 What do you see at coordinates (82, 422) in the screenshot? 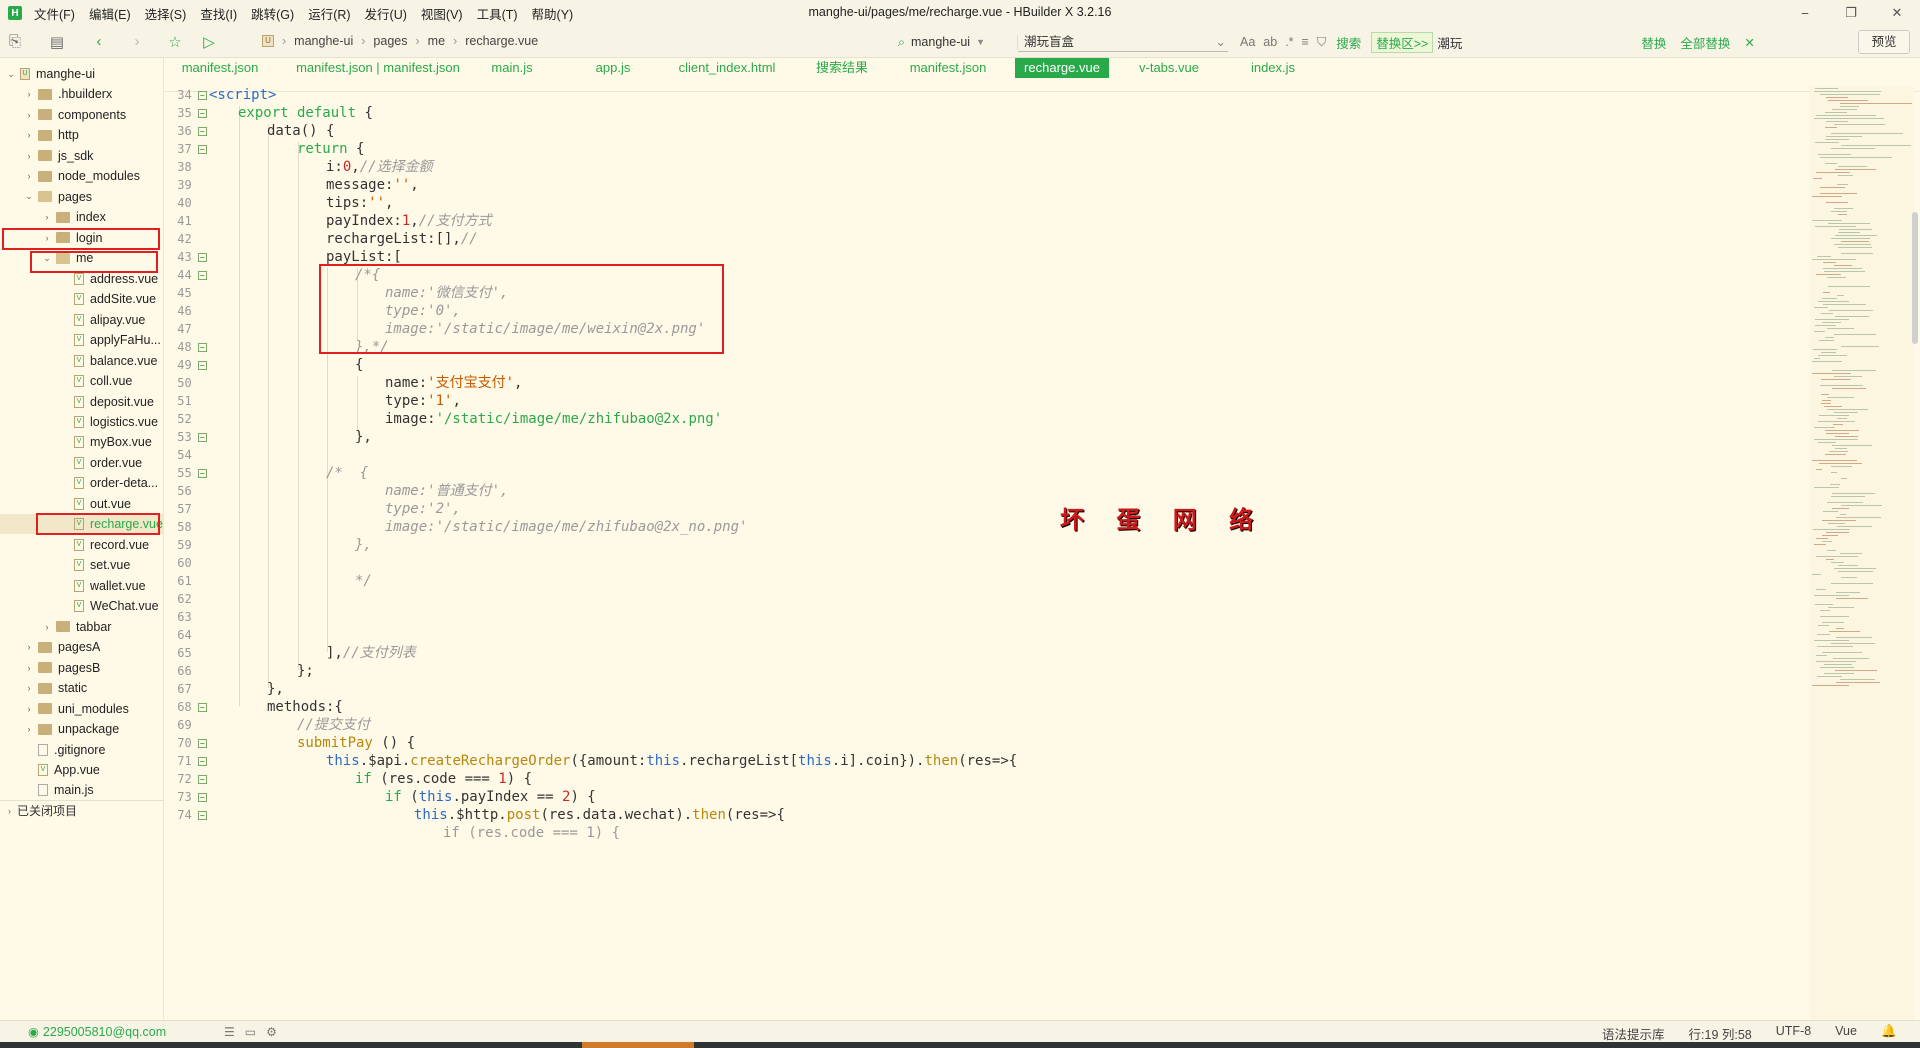
I see `tree-item-logistics-vue: Vlogistics.vue` at bounding box center [82, 422].